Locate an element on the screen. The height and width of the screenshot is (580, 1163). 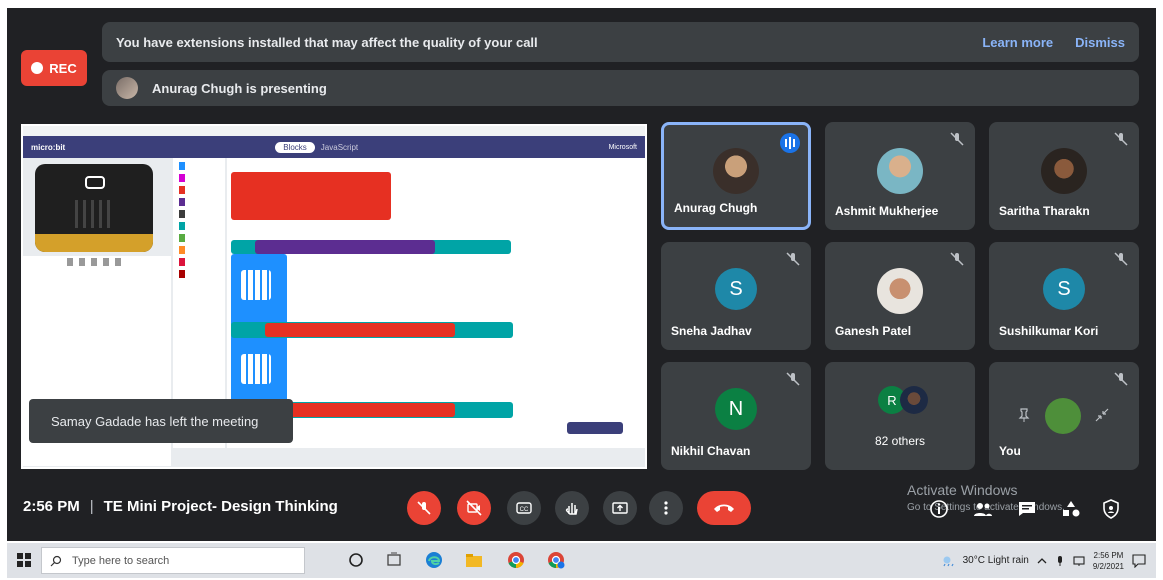
presenting-text: Anurag Chugh is presenting is located at coordinates (239, 88).